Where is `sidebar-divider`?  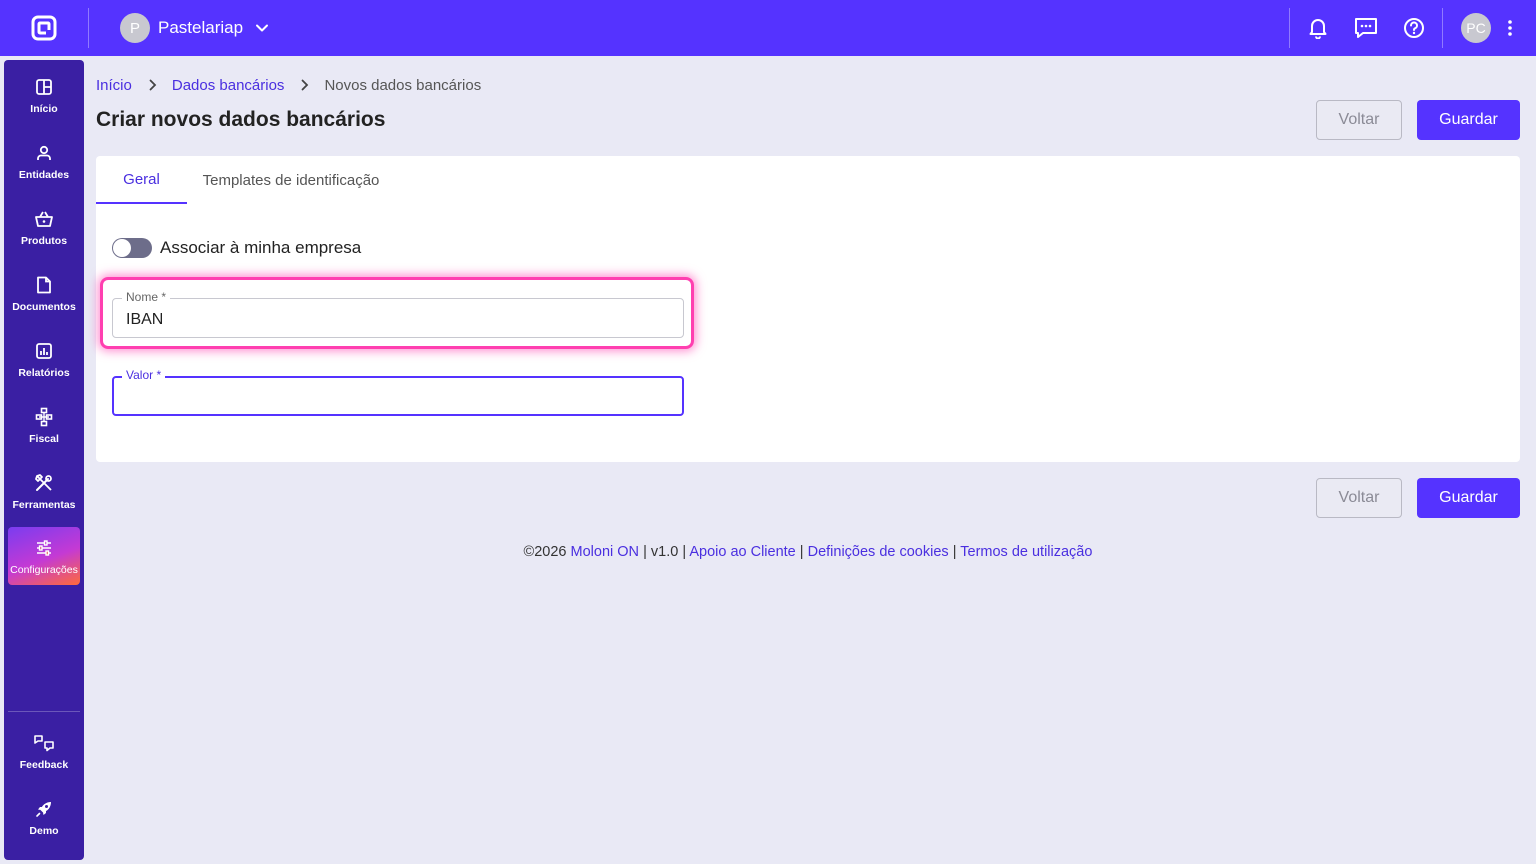
sidebar-divider is located at coordinates (44, 711).